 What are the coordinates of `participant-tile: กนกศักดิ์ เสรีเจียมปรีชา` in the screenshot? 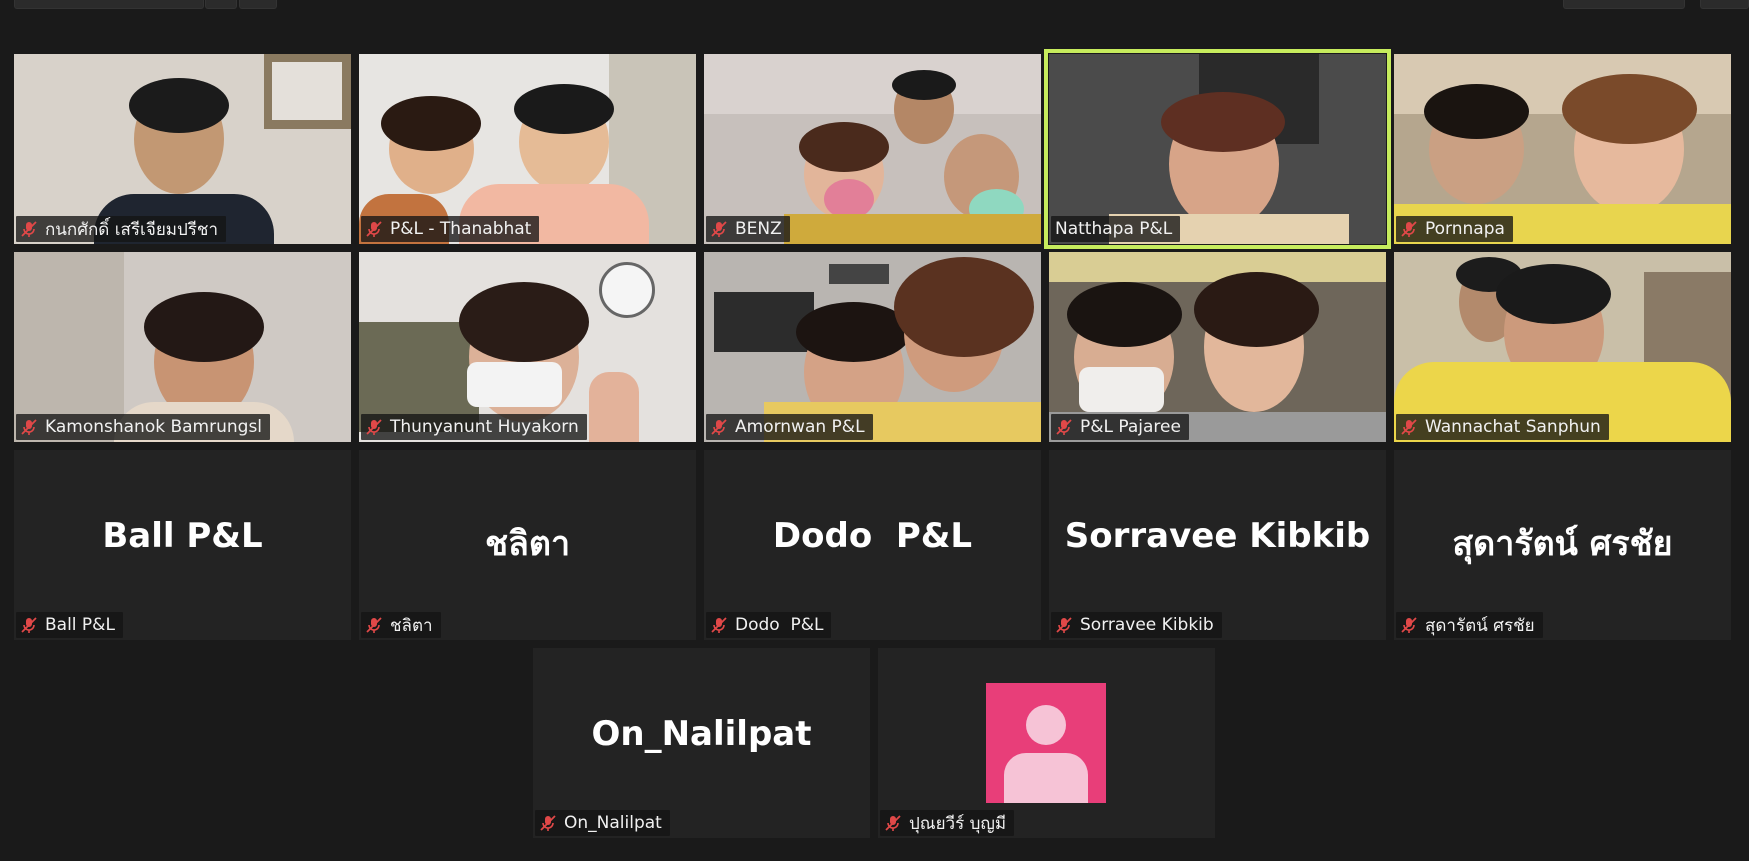 It's located at (182, 149).